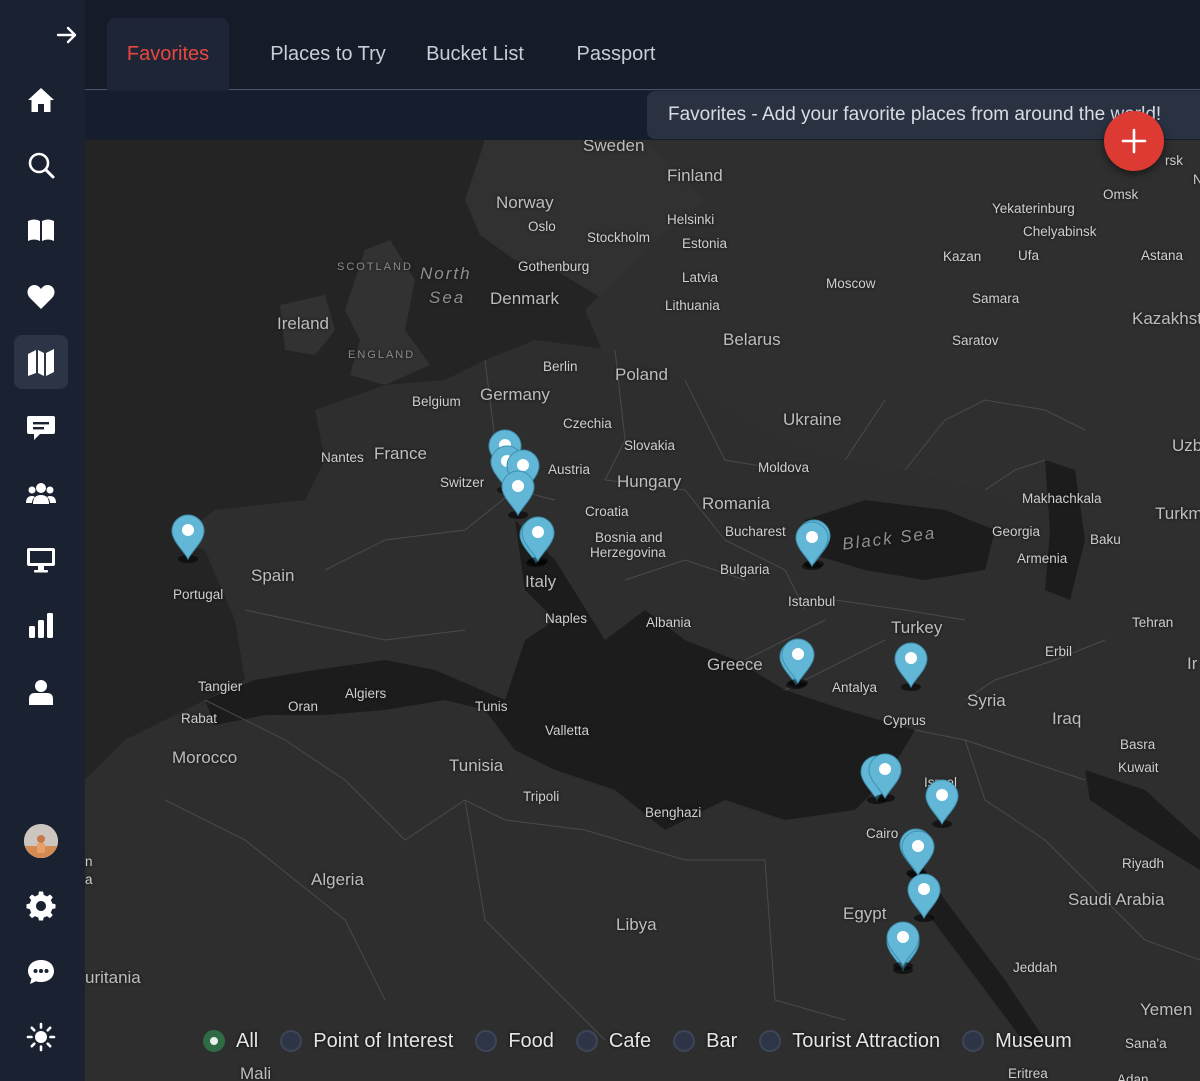  I want to click on map-label: Estonia, so click(705, 243).